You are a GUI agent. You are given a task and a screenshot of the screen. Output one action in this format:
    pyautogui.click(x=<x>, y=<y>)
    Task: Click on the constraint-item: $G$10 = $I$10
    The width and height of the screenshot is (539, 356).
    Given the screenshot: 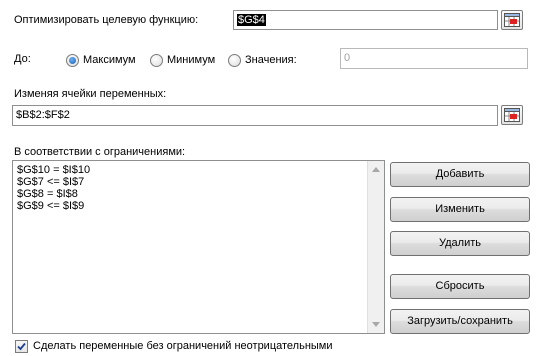 What is the action you would take?
    pyautogui.click(x=53, y=170)
    